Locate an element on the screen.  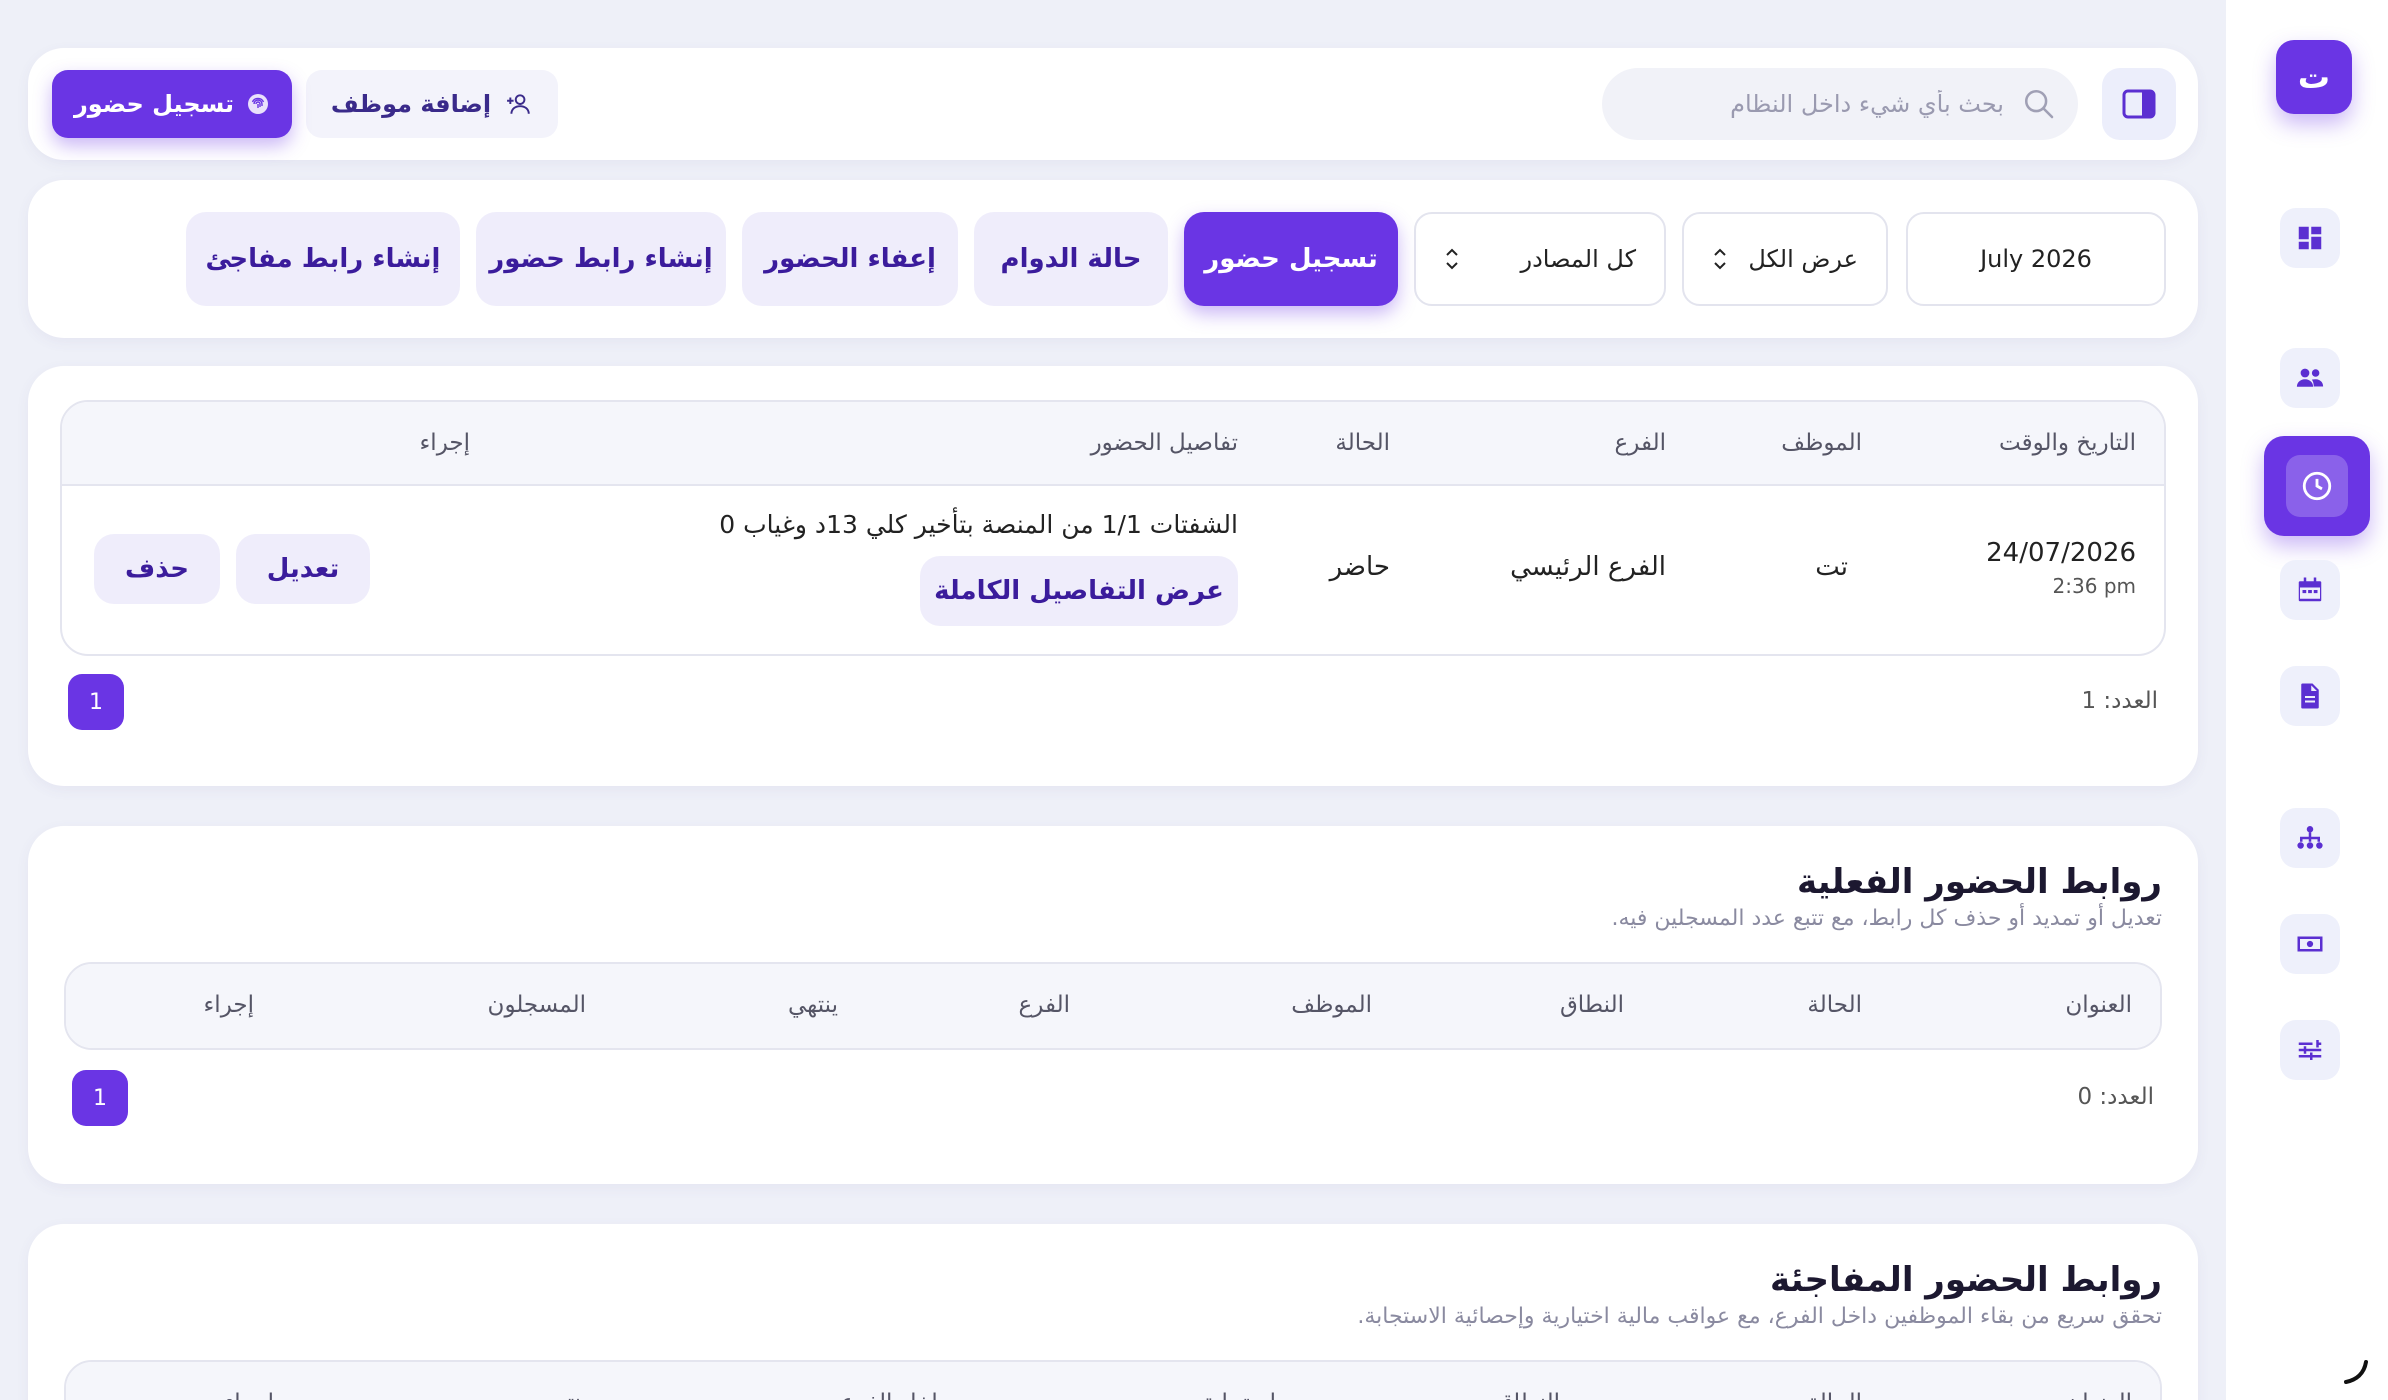
sidebar-toggle-button is located at coordinates (2139, 104).